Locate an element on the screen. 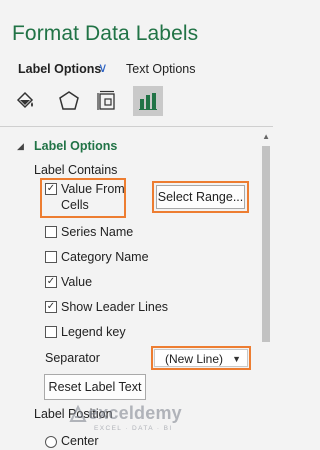 Image resolution: width=320 pixels, height=450 pixels. value-from-cells-label-line1: Value From is located at coordinates (93, 189).